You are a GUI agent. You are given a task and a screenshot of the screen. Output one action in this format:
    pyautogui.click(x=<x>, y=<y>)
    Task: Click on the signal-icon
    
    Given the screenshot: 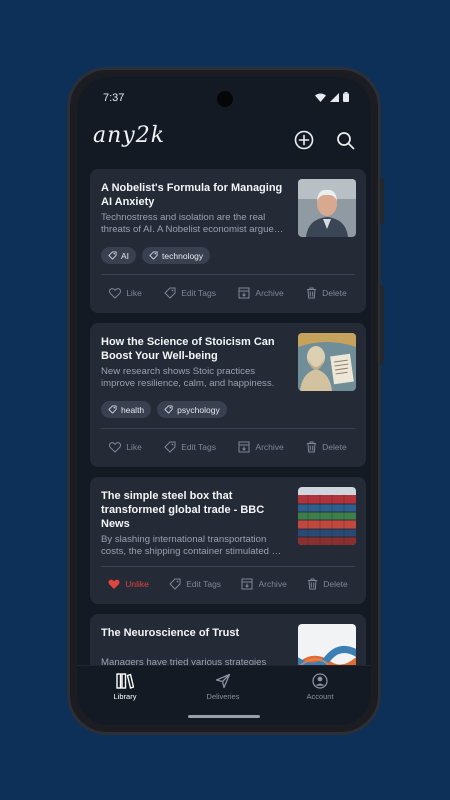 What is the action you would take?
    pyautogui.click(x=334, y=97)
    